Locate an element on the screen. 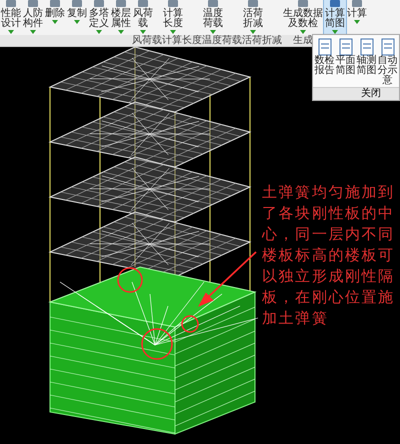 The image size is (400, 444). ribbon-button: 计算长度 is located at coordinates (173, 17).